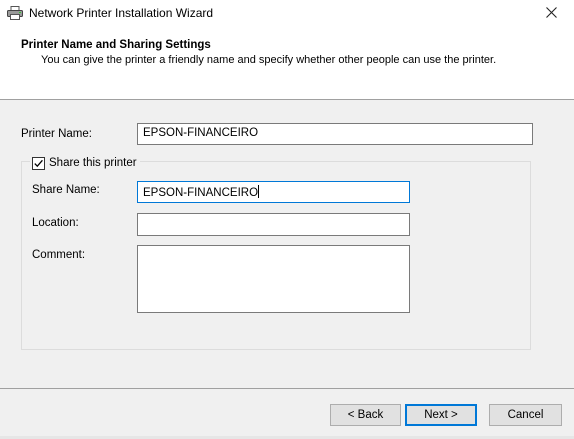  I want to click on printer-icon, so click(15, 13).